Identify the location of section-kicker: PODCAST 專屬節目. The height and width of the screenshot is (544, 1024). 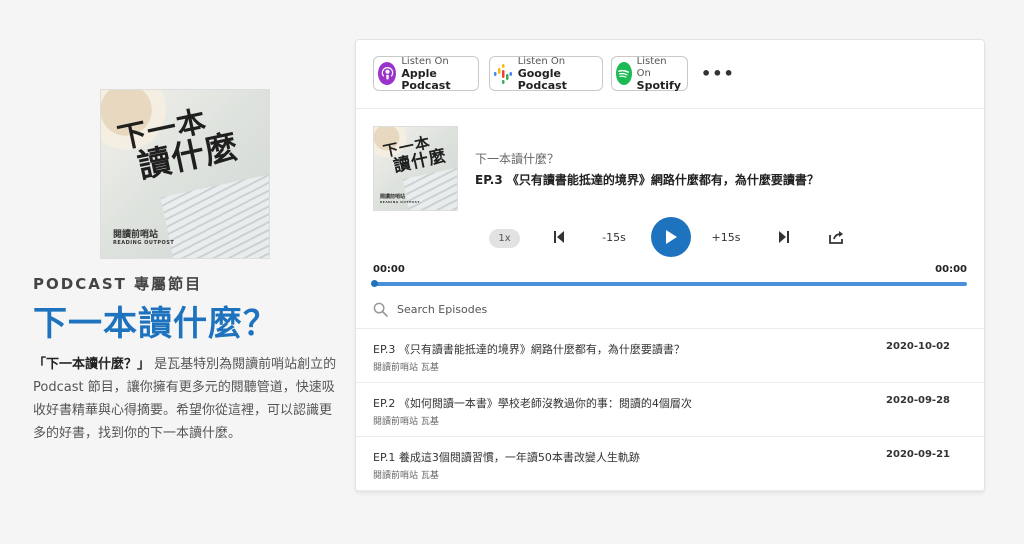
(118, 284).